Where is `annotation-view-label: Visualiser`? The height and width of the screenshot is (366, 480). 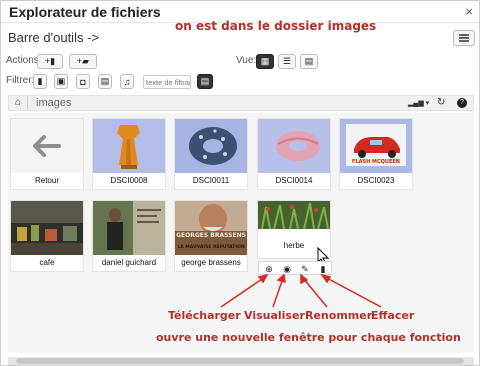
annotation-view-label: Visualiser is located at coordinates (274, 315).